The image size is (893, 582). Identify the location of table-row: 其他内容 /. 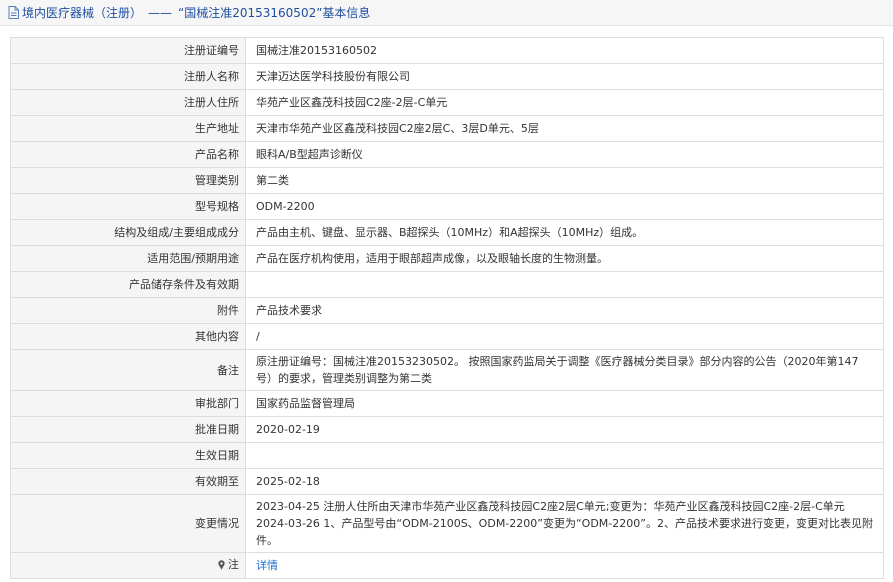
(447, 336).